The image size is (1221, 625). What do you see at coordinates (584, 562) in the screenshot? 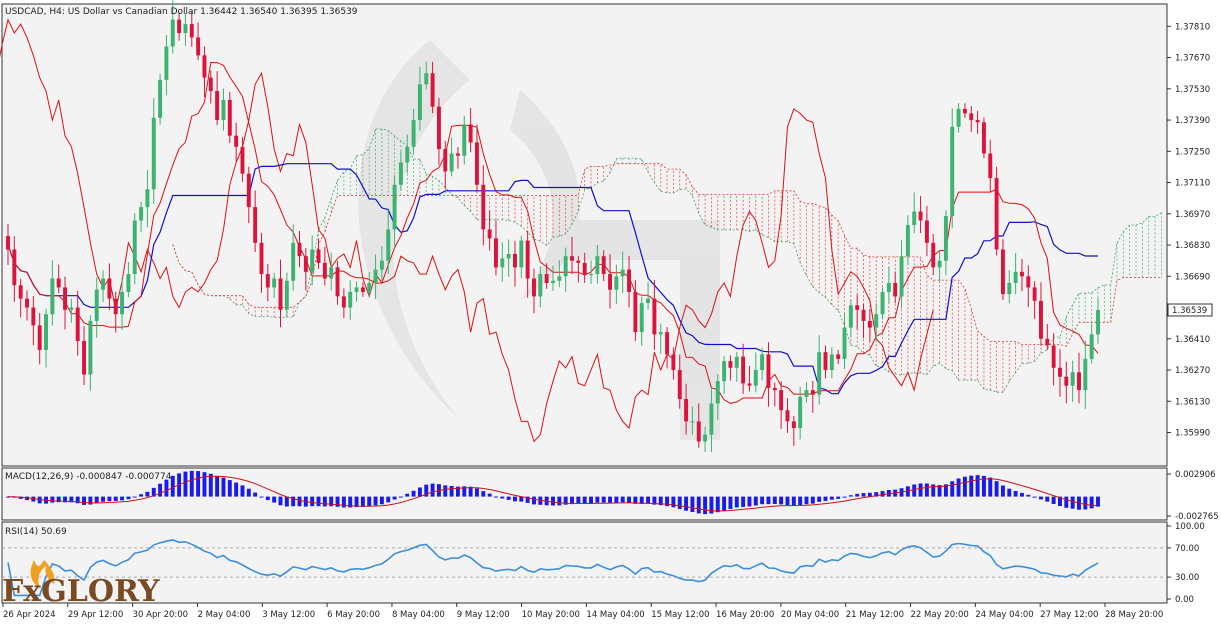
I see `rsi-panel` at bounding box center [584, 562].